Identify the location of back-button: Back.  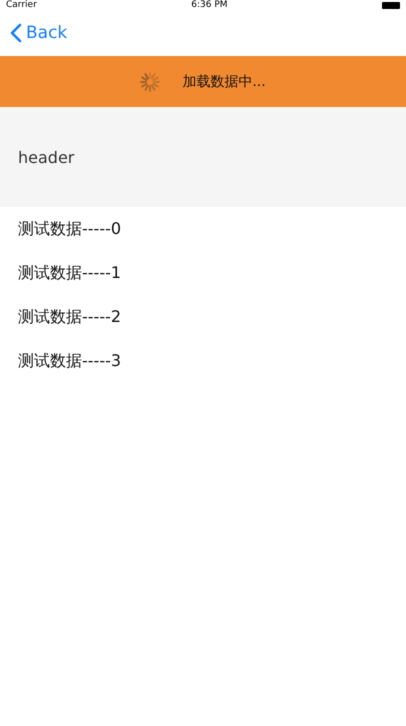
(39, 32).